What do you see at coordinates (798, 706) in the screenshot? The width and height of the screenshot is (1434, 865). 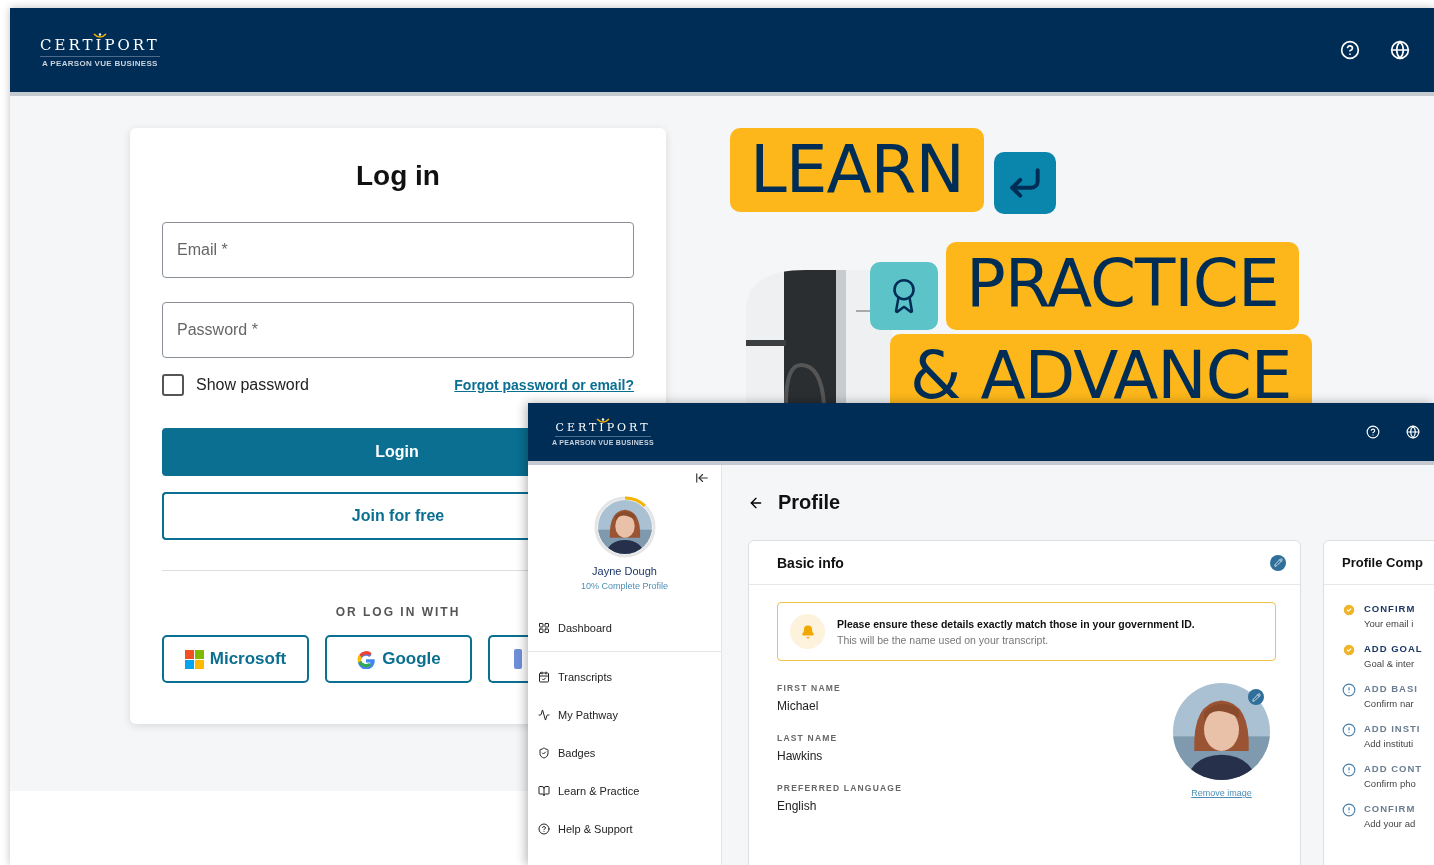 I see `field-value: Michael` at bounding box center [798, 706].